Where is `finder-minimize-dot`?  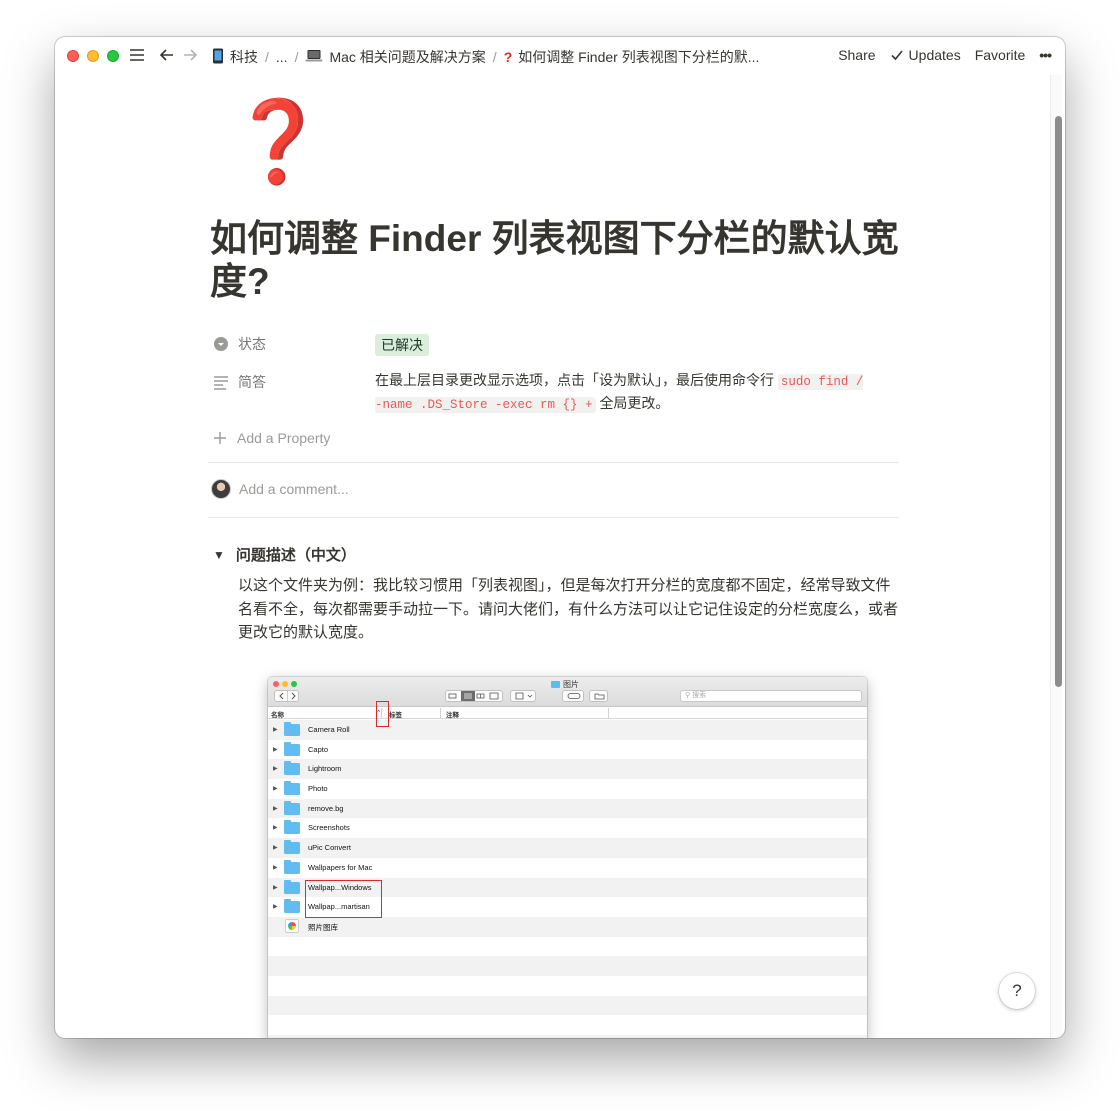 finder-minimize-dot is located at coordinates (285, 684).